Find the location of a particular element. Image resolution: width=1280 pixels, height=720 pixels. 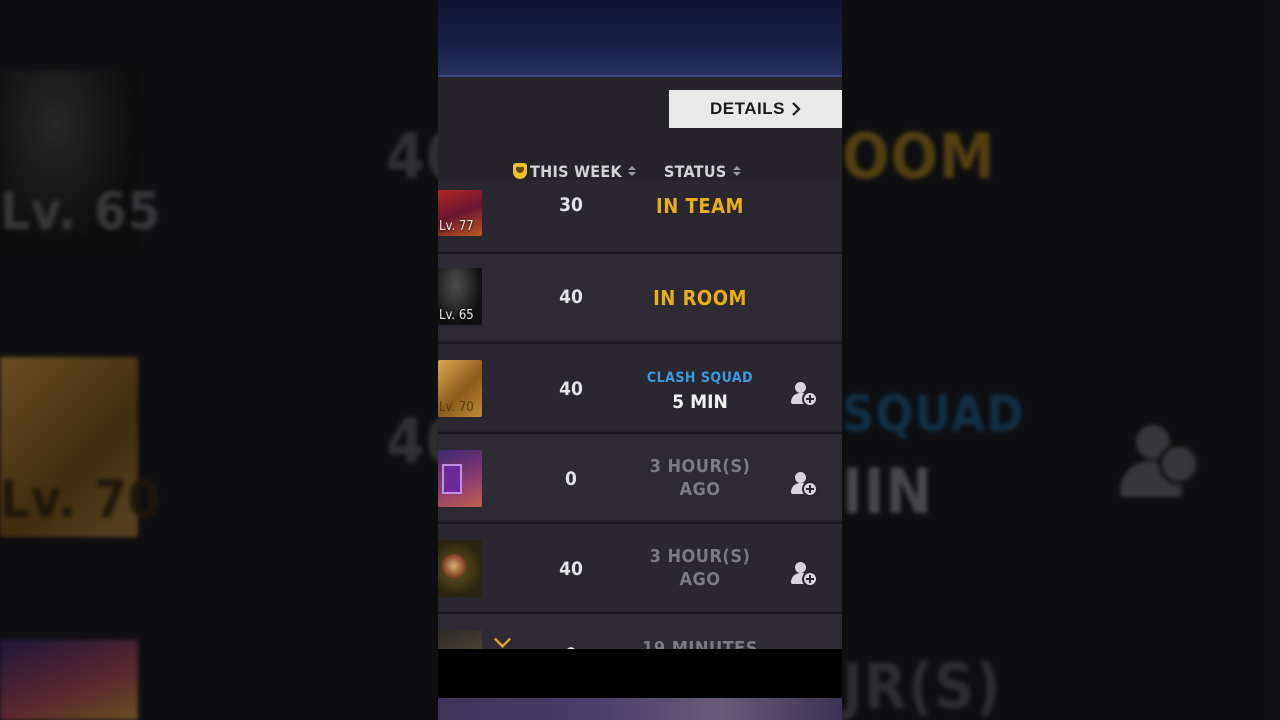

friend-row: Lv. 77 30 IN TEAM is located at coordinates (640, 215).